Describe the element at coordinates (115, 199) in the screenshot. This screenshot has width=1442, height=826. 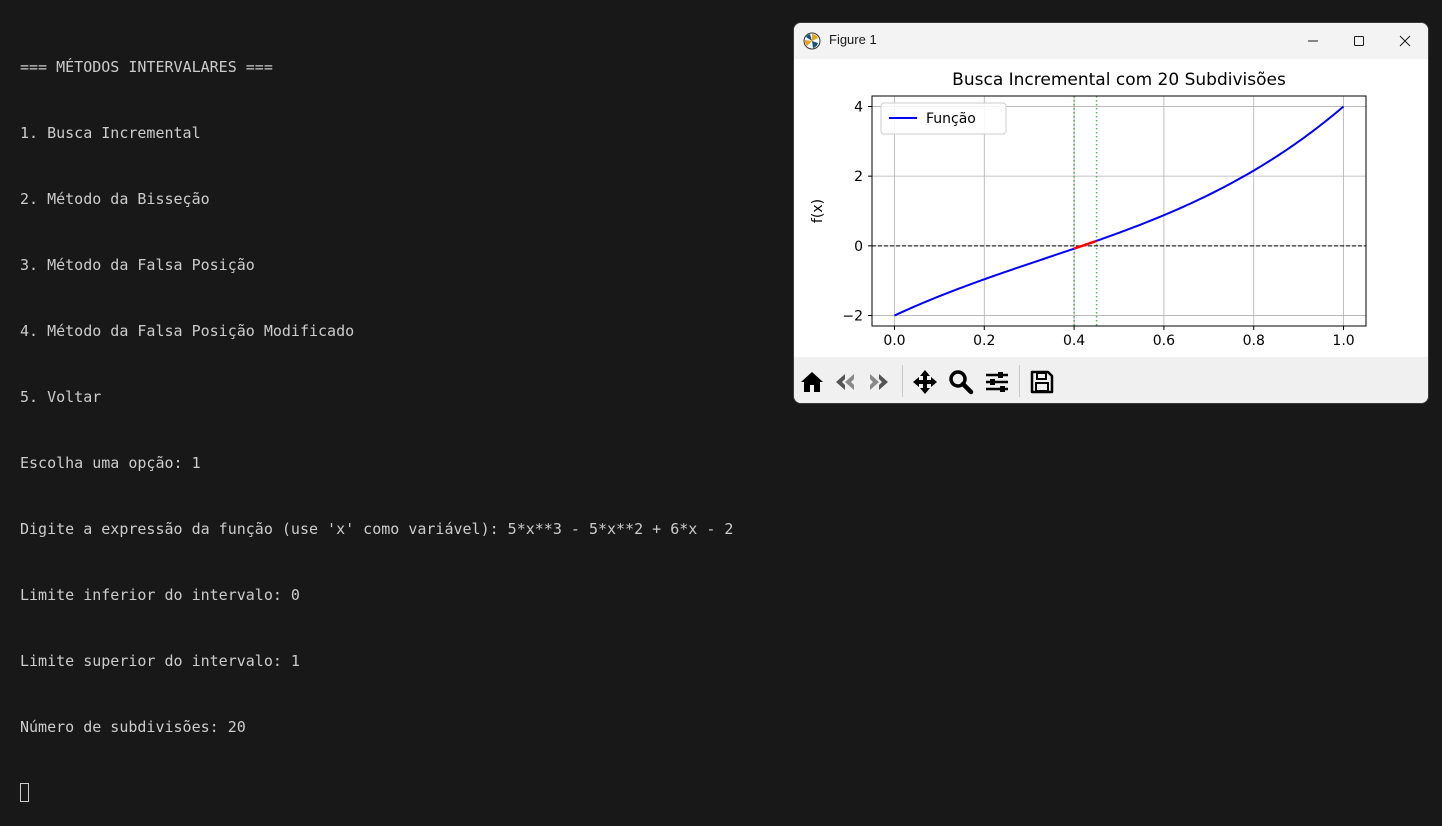
I see `terminal-line: 2. Método da Bisseção` at that location.